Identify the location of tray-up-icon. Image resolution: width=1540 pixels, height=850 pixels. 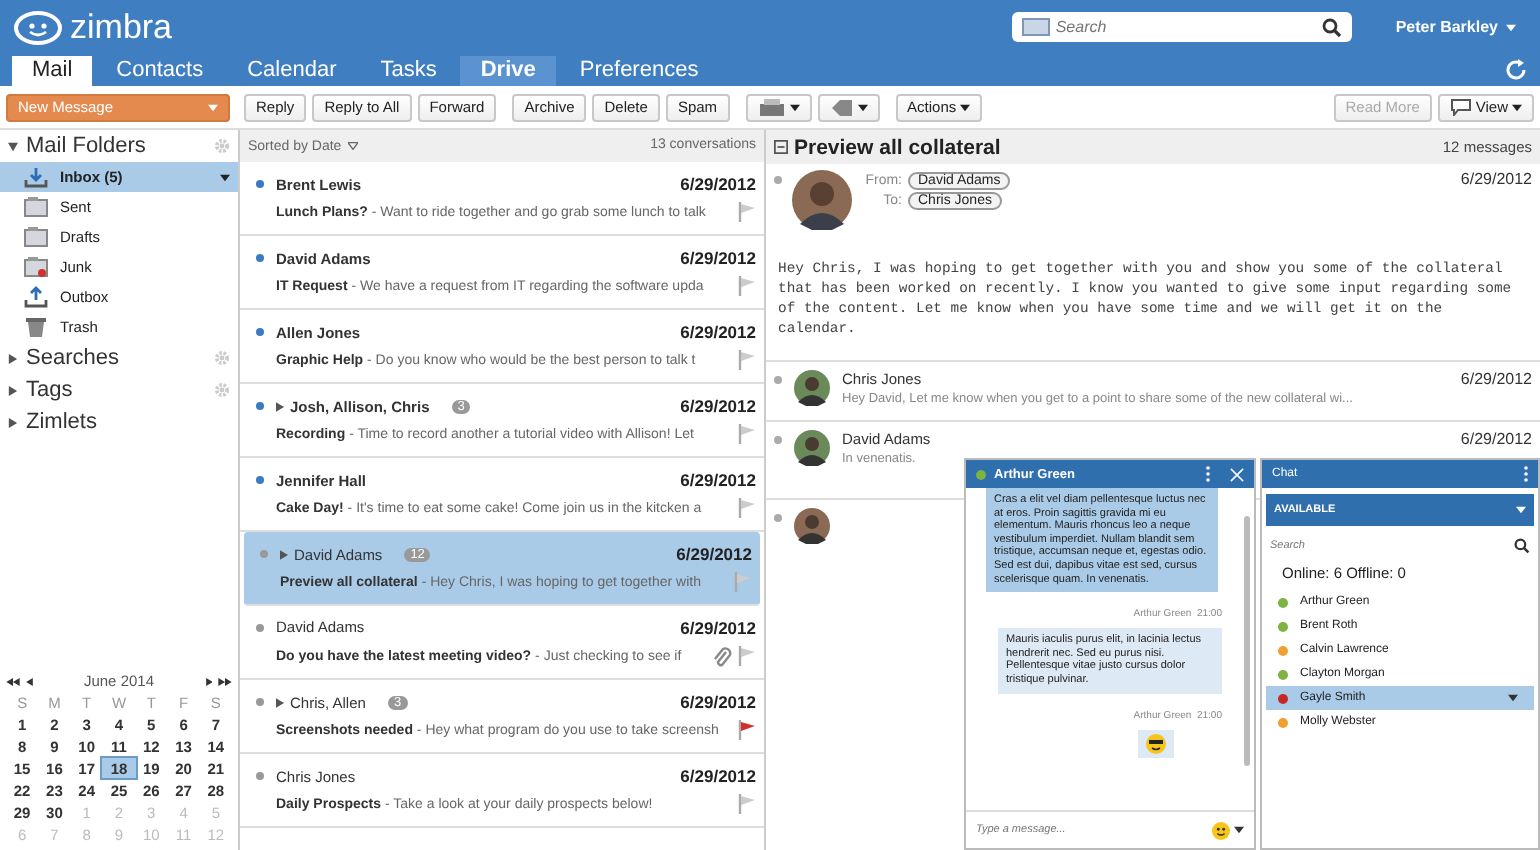
(36, 297).